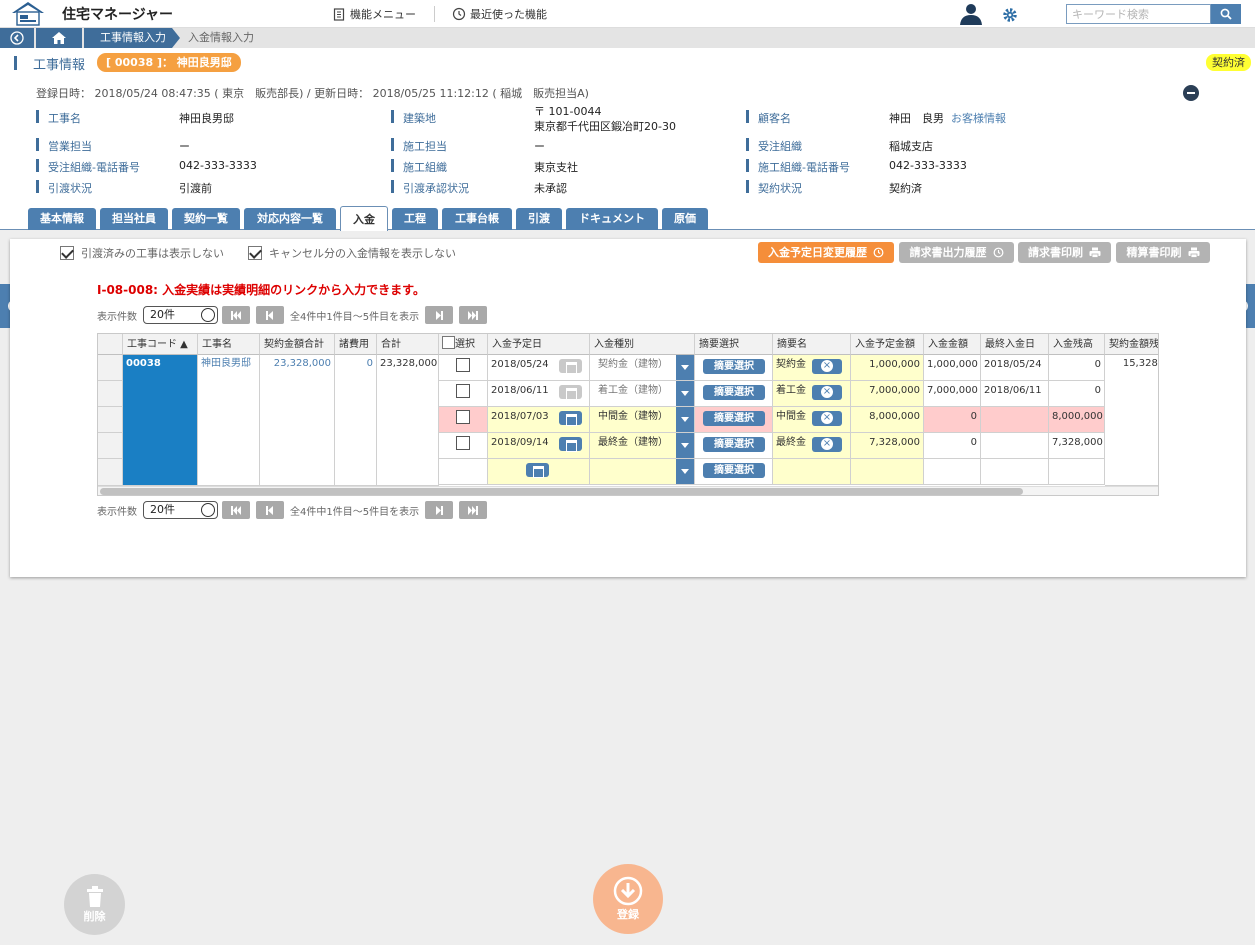 The image size is (1255, 945). I want to click on collapse-minus-icon, so click(1191, 93).